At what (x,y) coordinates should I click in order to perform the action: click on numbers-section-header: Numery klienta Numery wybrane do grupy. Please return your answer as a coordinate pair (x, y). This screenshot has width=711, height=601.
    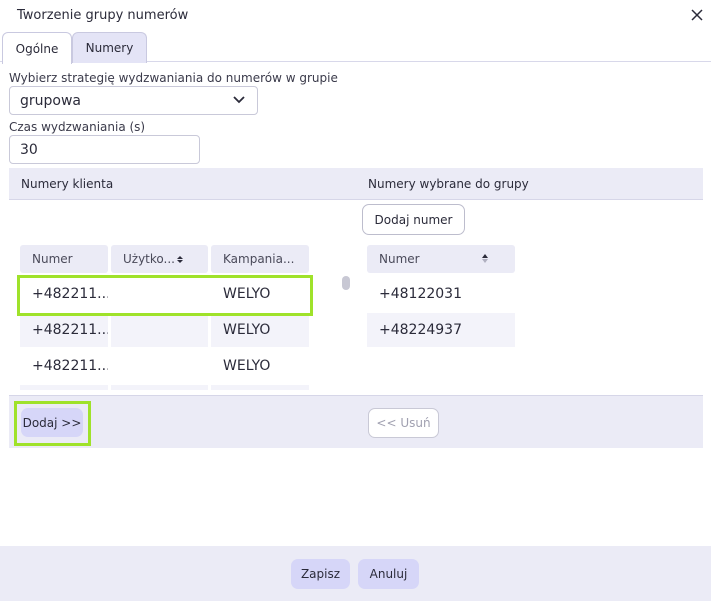
    Looking at the image, I should click on (356, 184).